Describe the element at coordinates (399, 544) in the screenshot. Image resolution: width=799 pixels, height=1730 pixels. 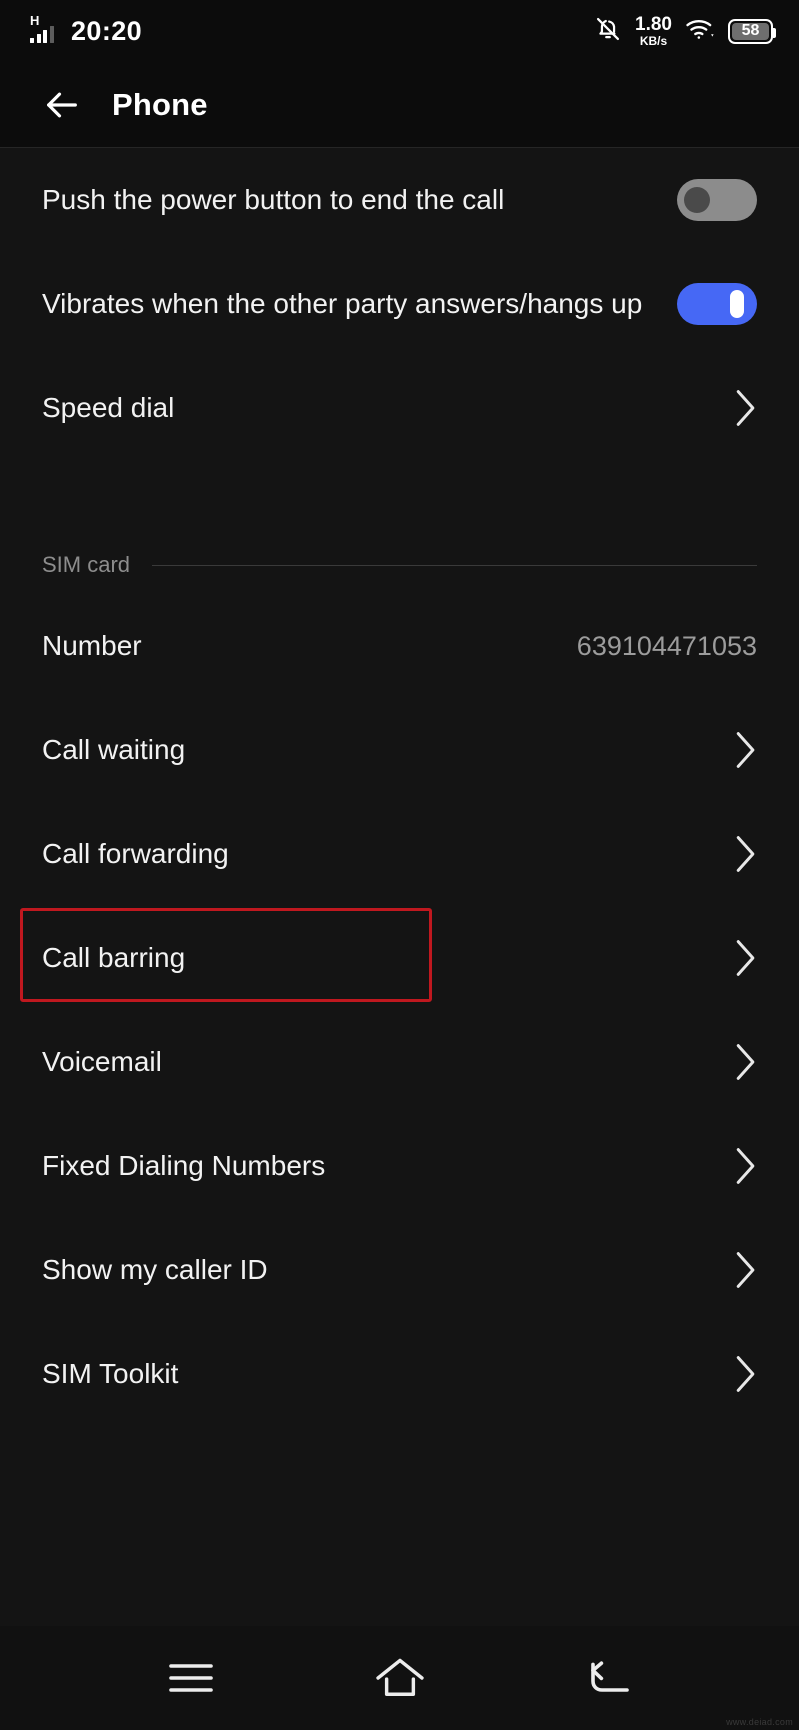
I see `section-header-sim-card: SIM card` at that location.